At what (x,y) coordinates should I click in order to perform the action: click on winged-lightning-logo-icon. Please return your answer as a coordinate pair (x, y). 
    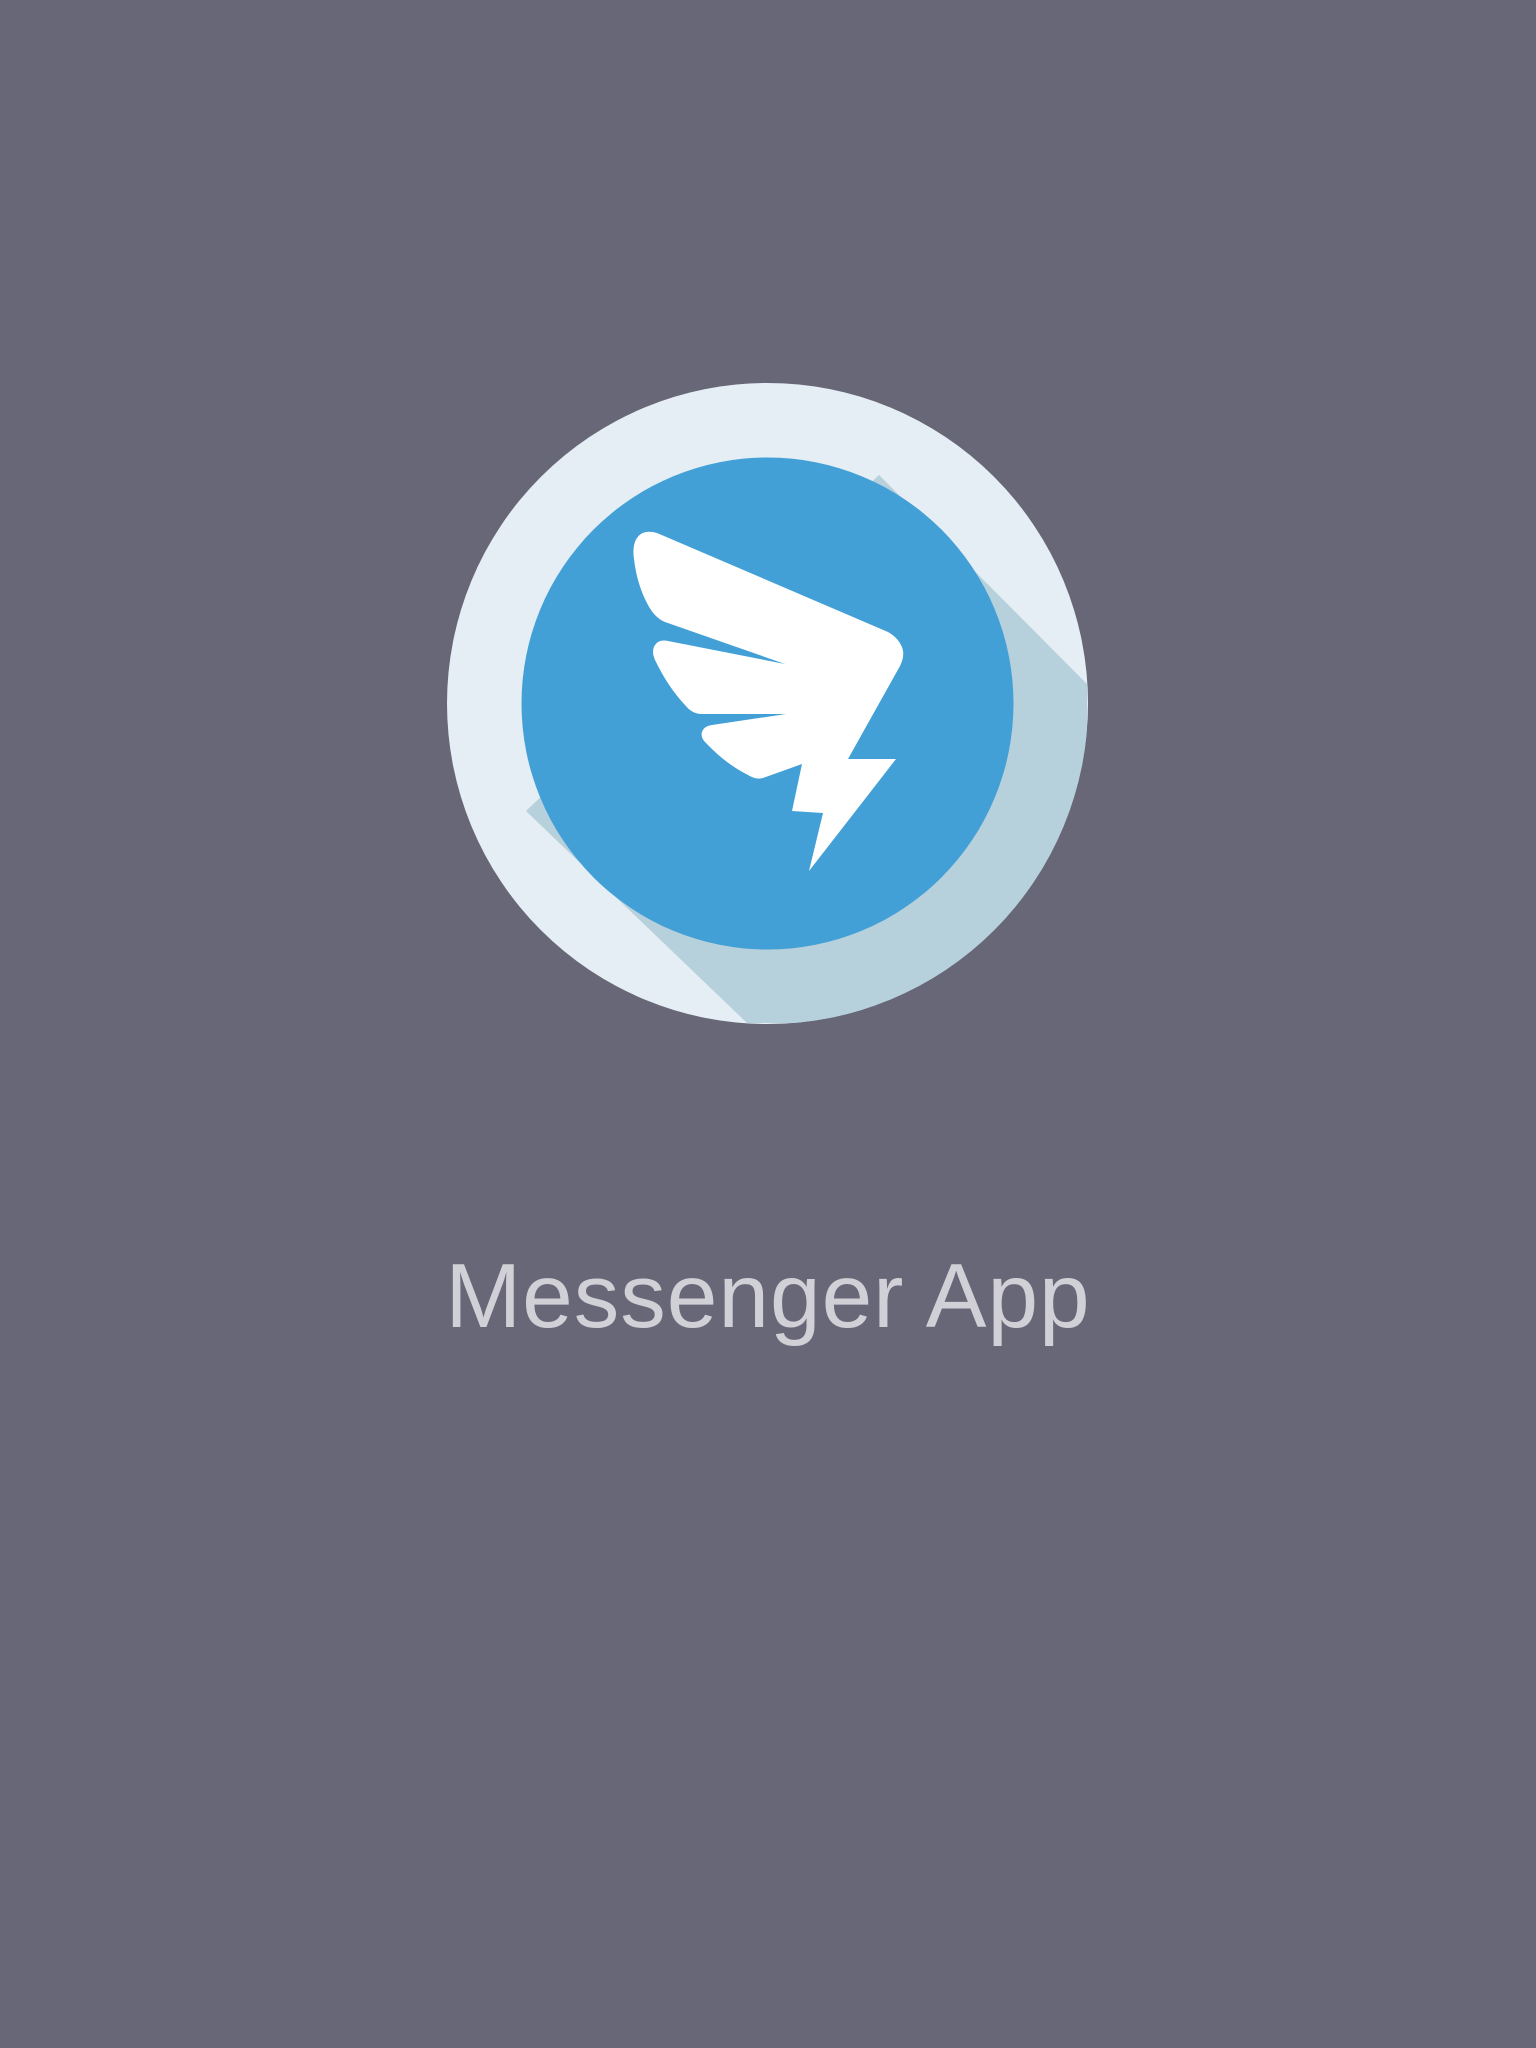
    Looking at the image, I should click on (767, 703).